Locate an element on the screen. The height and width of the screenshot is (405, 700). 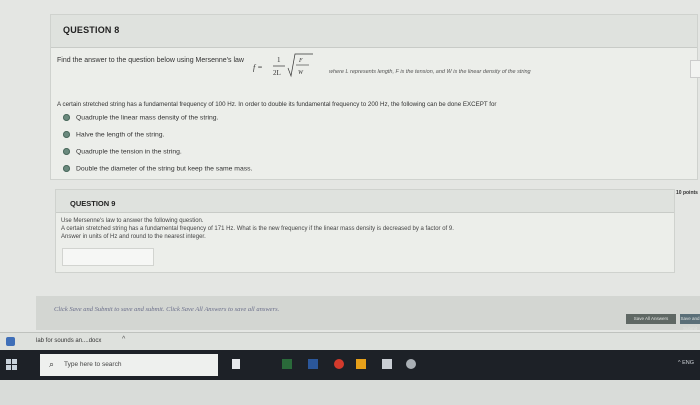
question-8-title: QUESTION 8 is located at coordinates (91, 30).